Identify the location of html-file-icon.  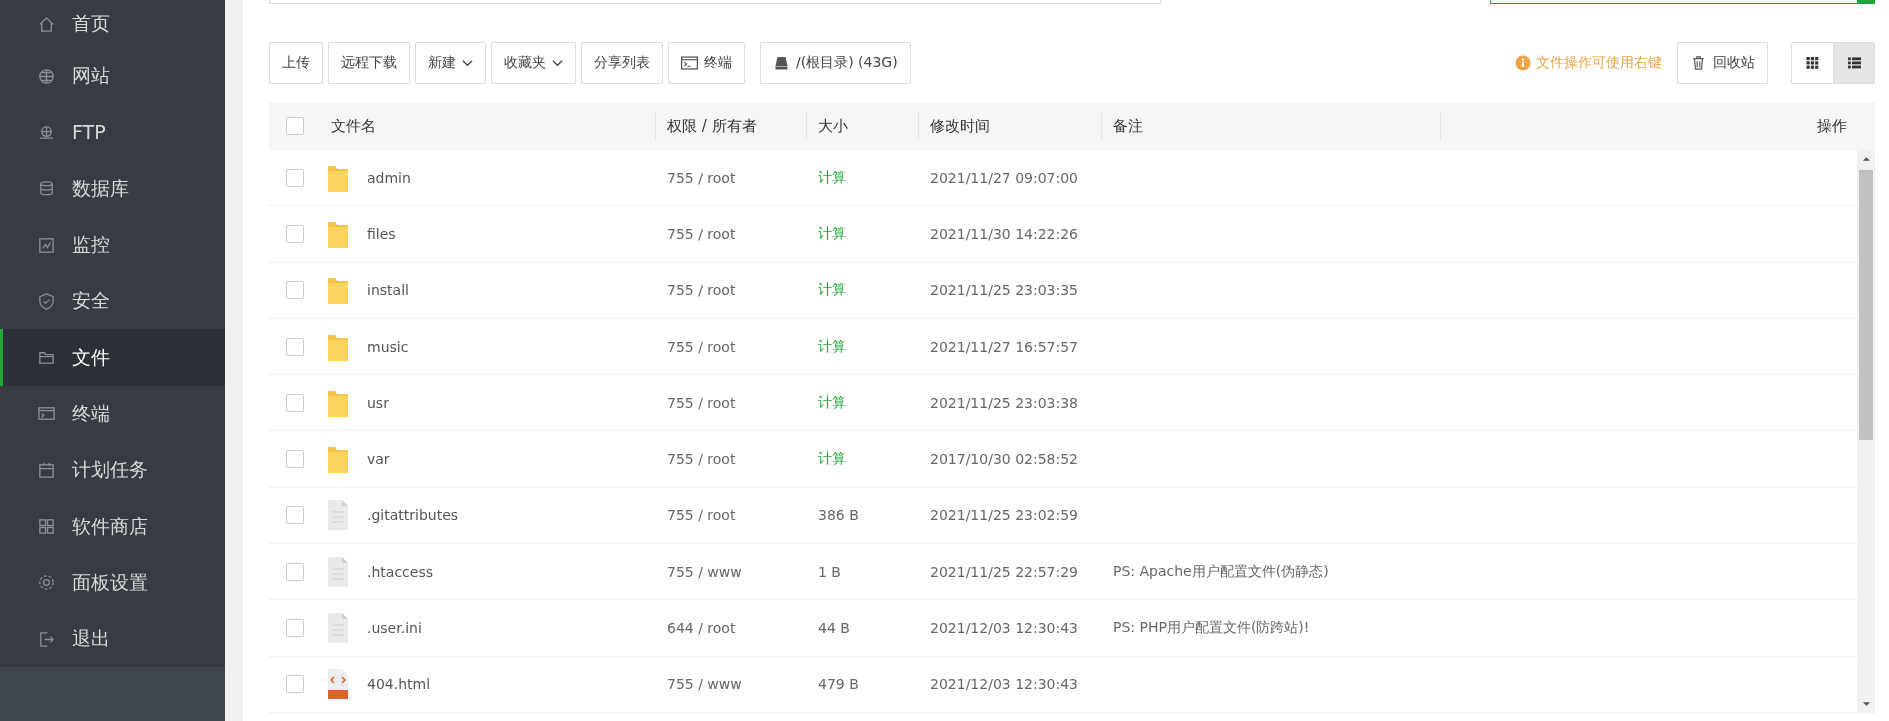
(338, 684).